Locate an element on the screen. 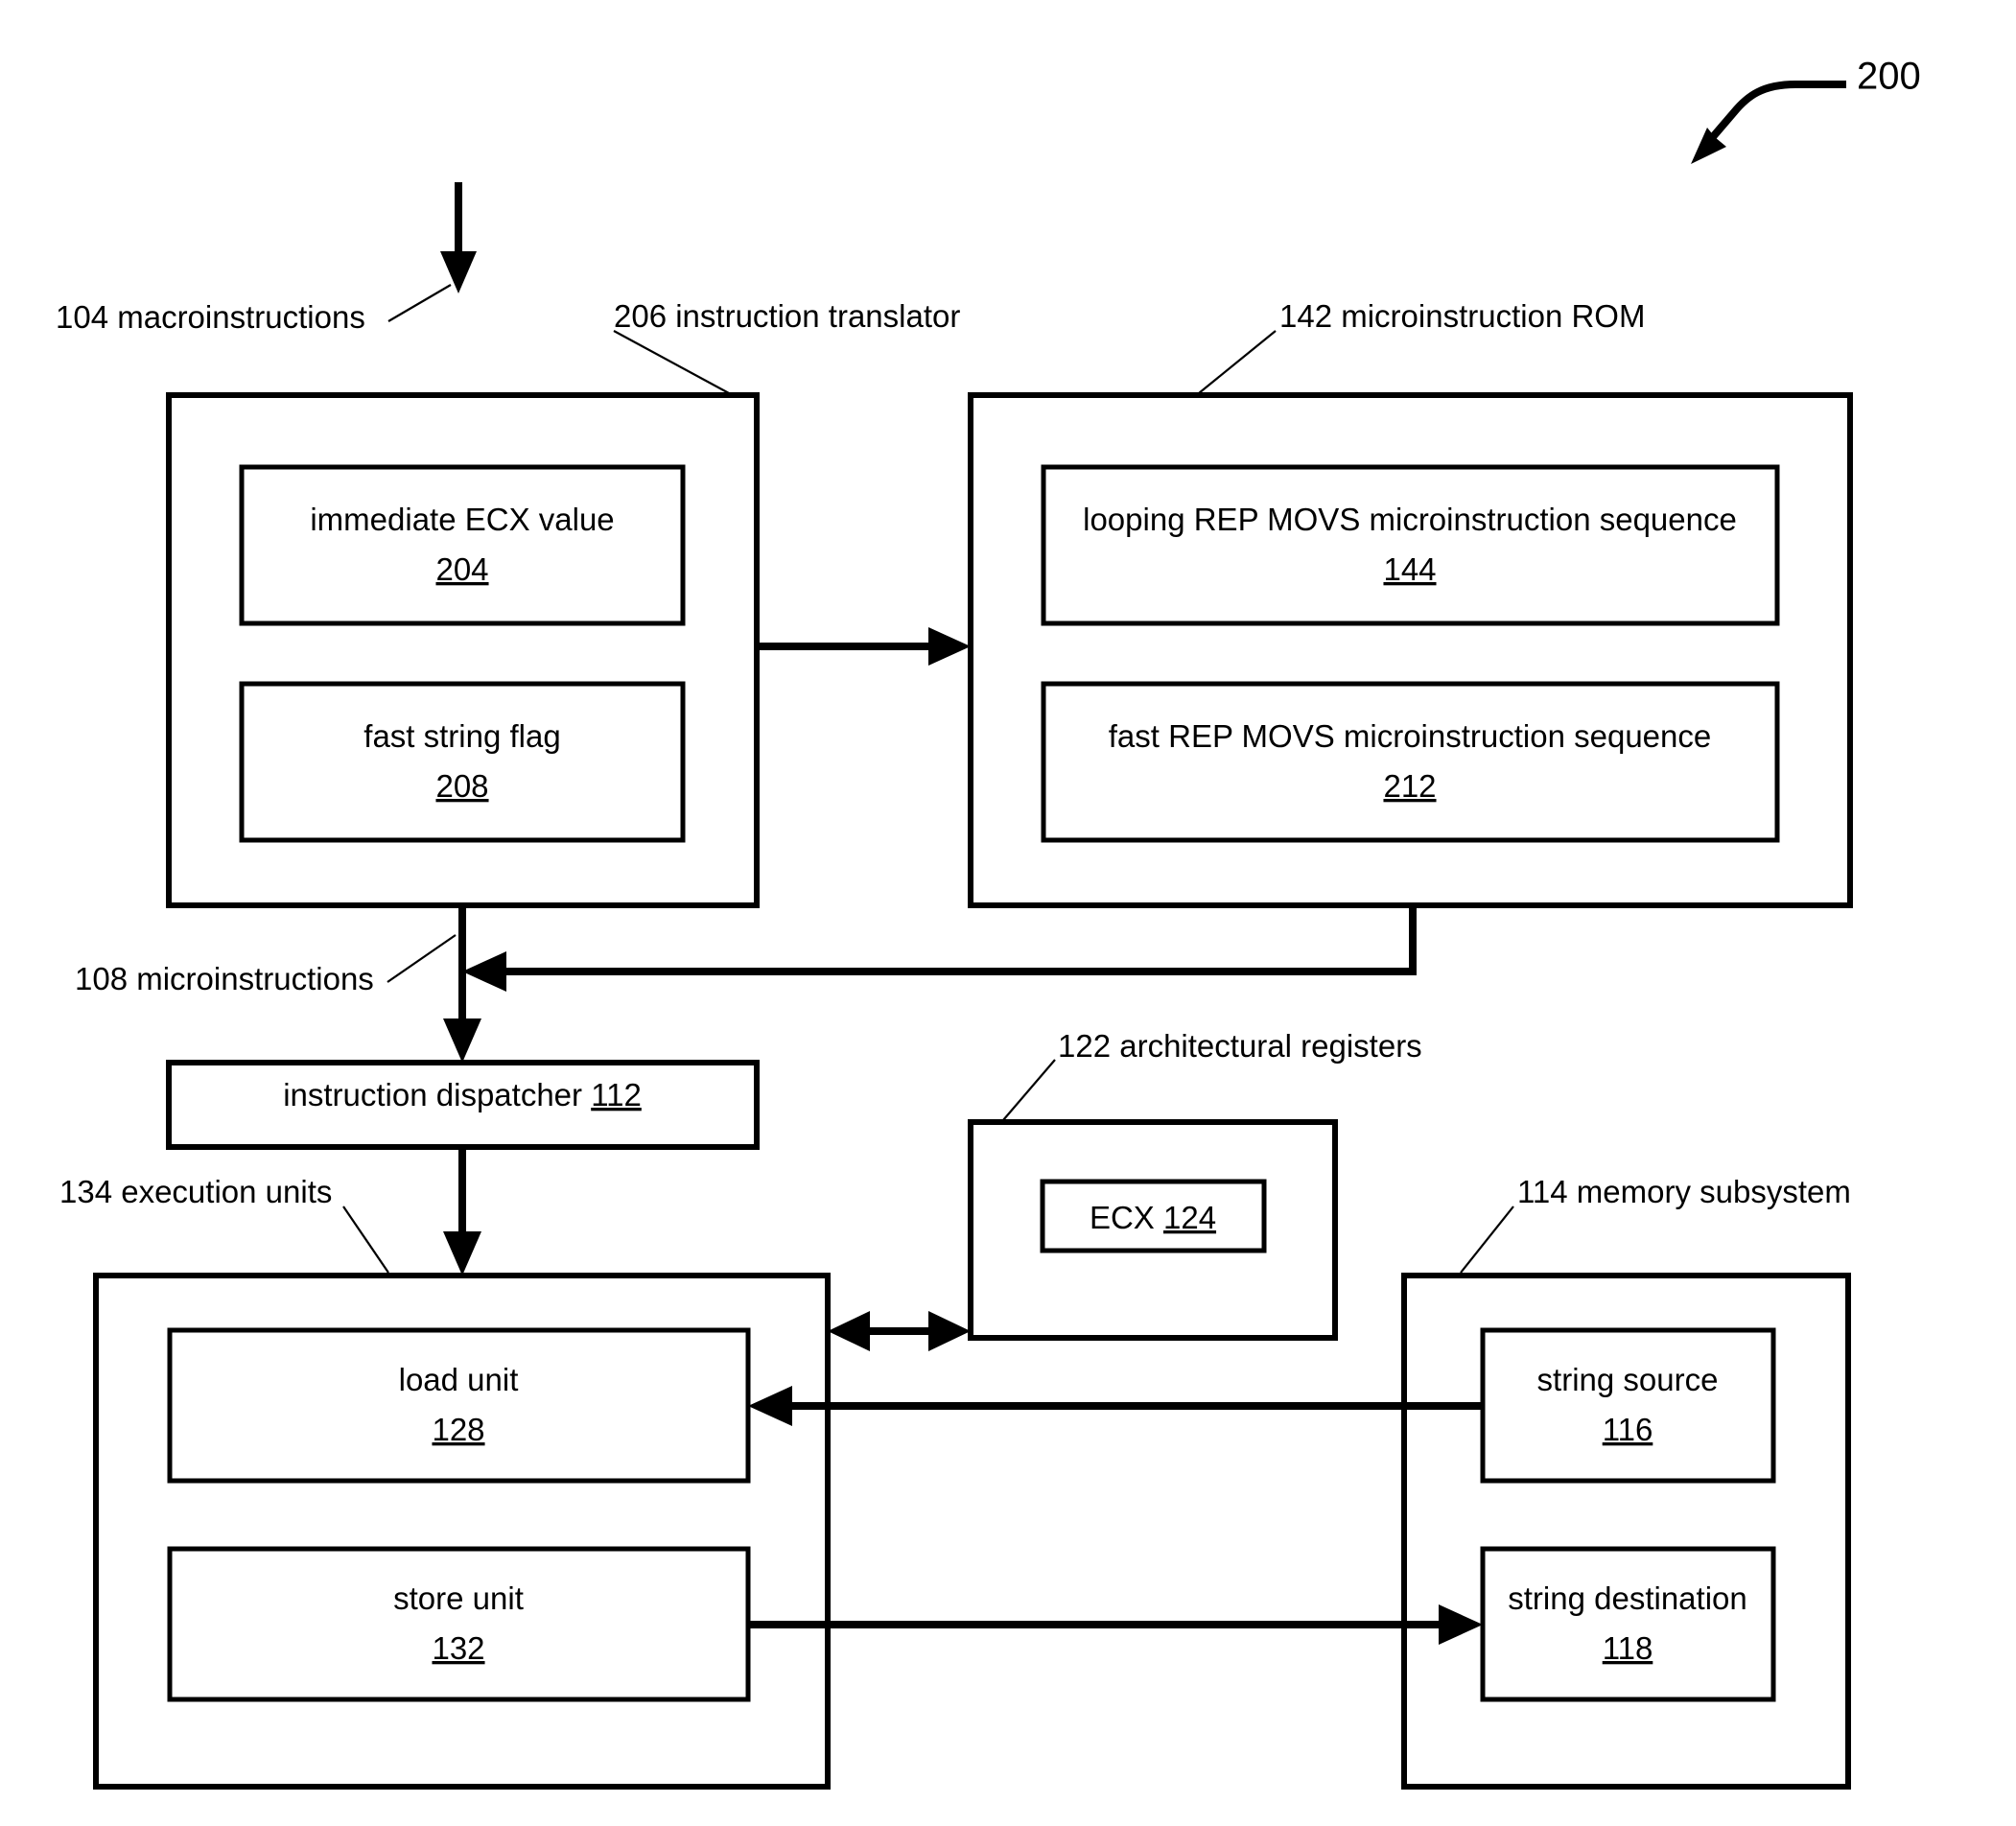 The width and height of the screenshot is (2016, 1826). fast-rep-movs-box is located at coordinates (1410, 762).